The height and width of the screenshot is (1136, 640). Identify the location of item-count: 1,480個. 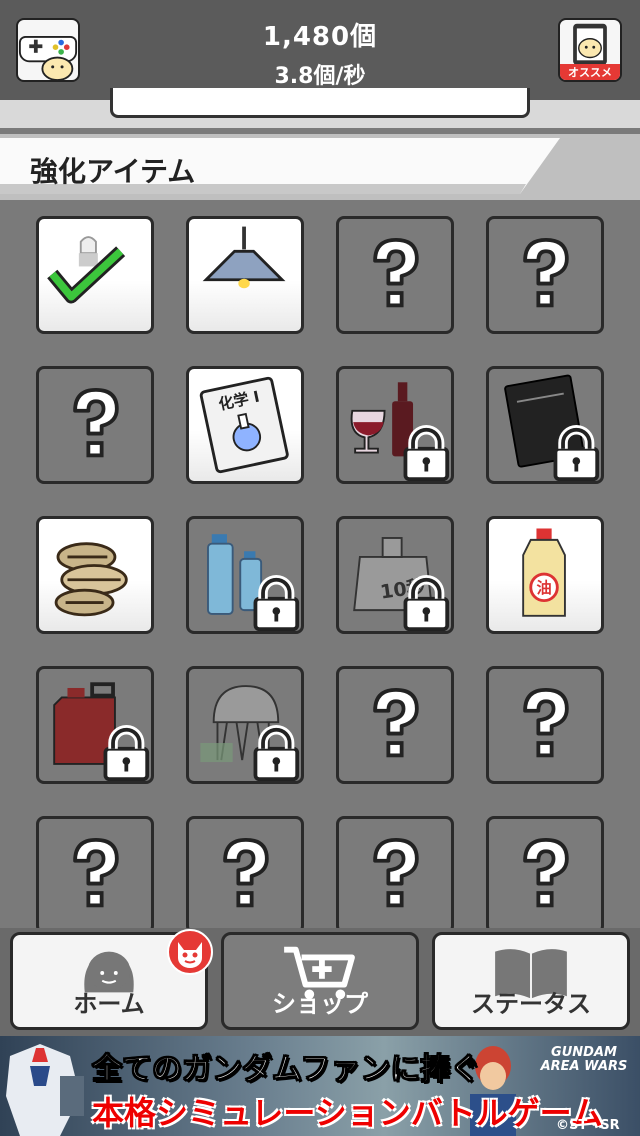
(320, 37).